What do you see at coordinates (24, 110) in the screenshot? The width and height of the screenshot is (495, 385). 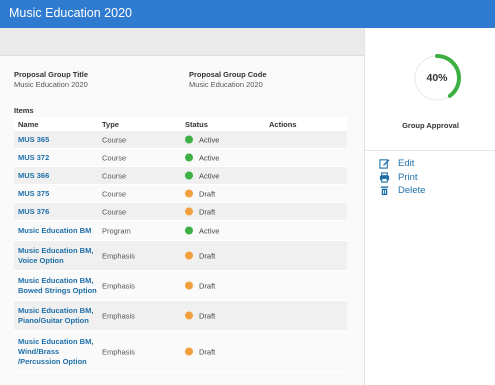 I see `items-label: Items` at bounding box center [24, 110].